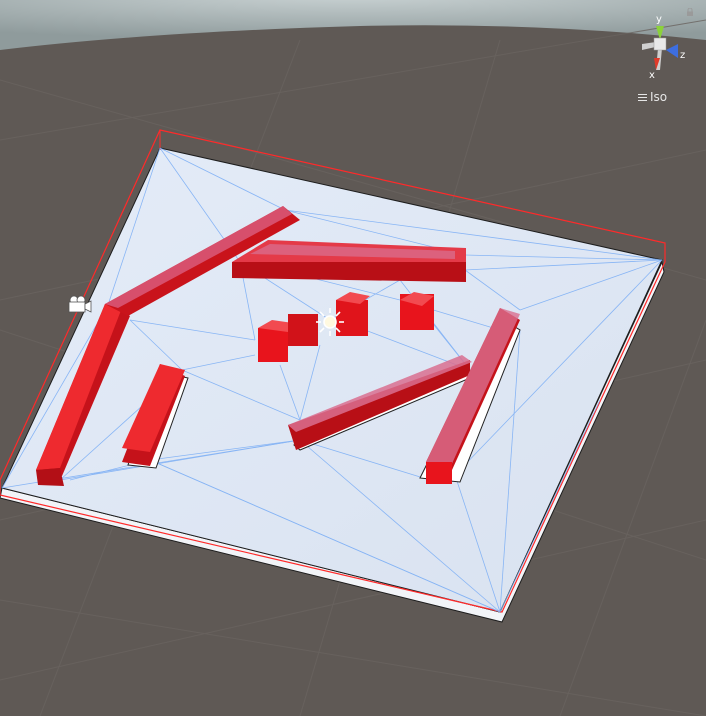 Image resolution: width=706 pixels, height=716 pixels. Describe the element at coordinates (660, 44) in the screenshot. I see `gizmo-center-cube` at that location.